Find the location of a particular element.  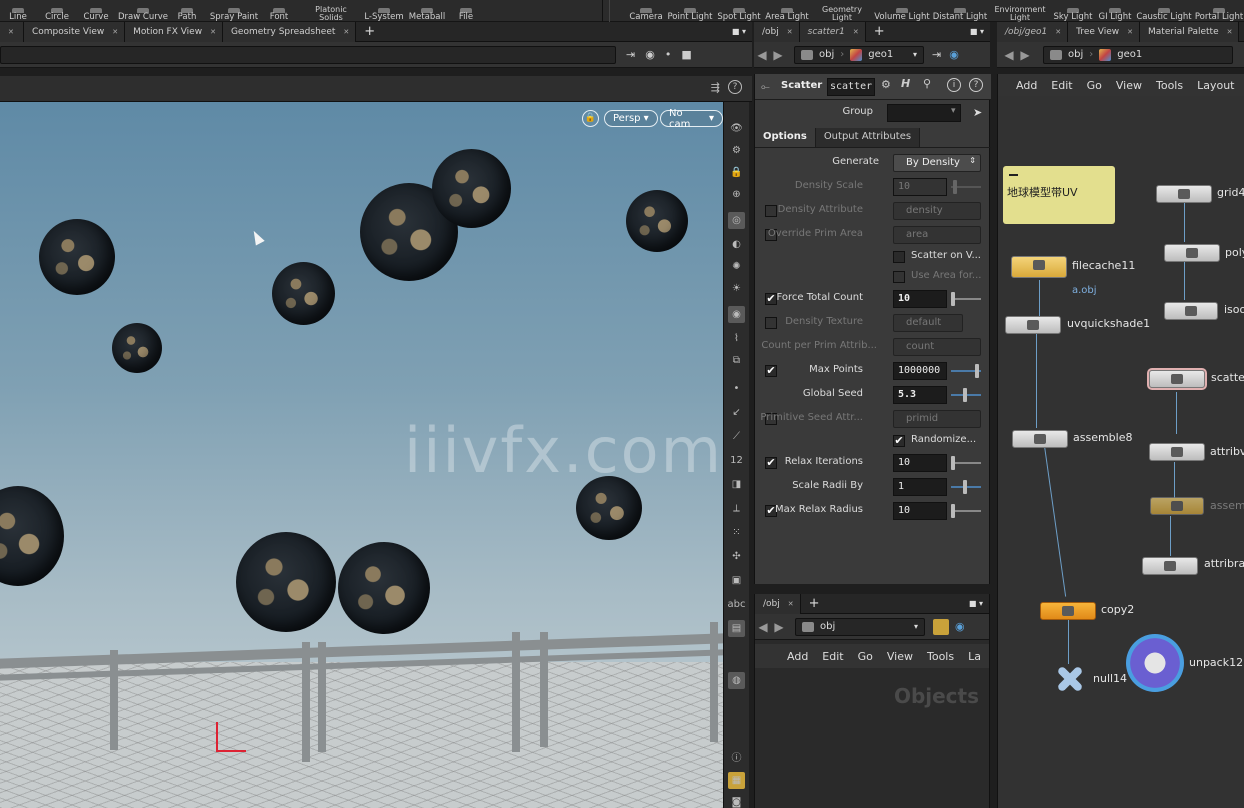

network-path-field: obj › geo1 is located at coordinates (1138, 54).